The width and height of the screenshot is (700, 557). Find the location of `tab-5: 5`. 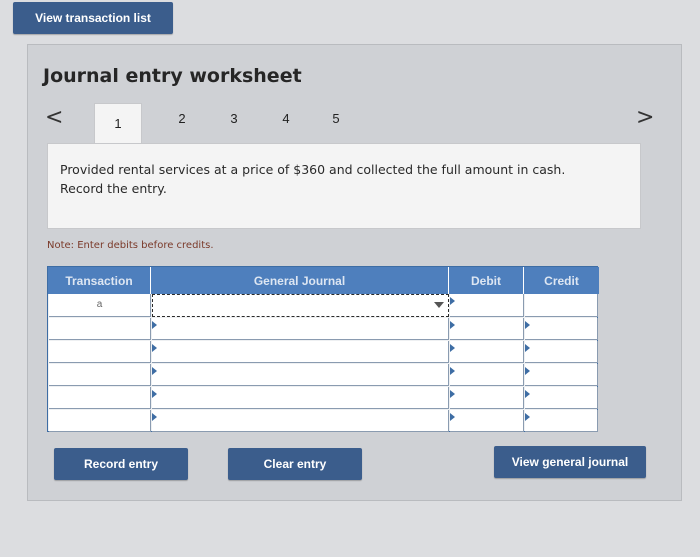

tab-5: 5 is located at coordinates (336, 118).